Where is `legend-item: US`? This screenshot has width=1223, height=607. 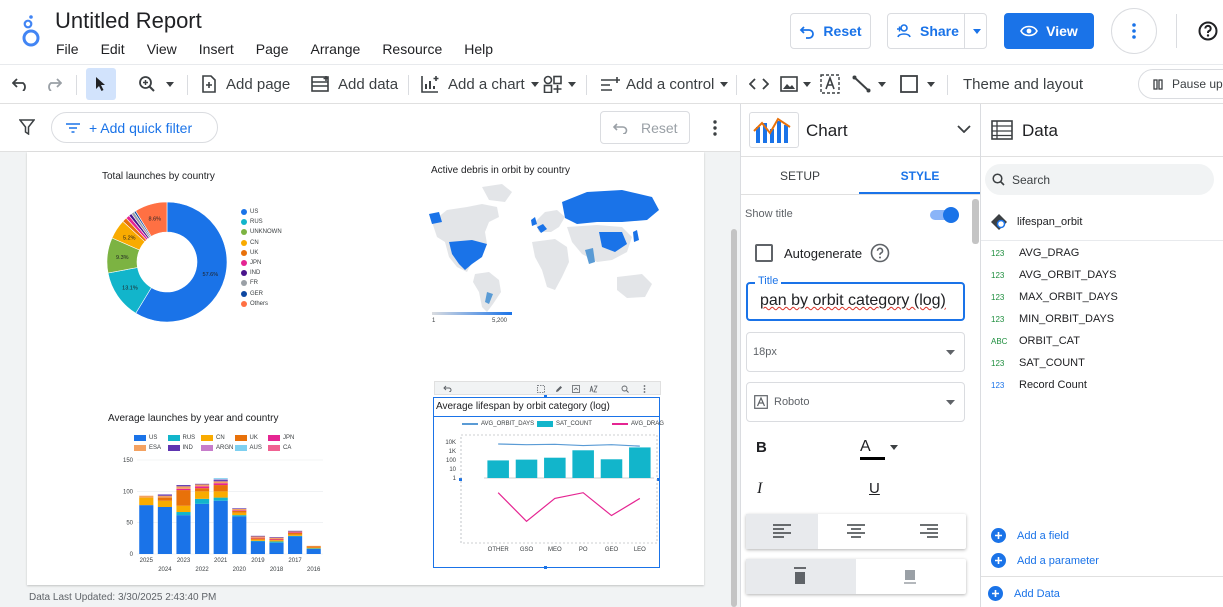 legend-item: US is located at coordinates (249, 212).